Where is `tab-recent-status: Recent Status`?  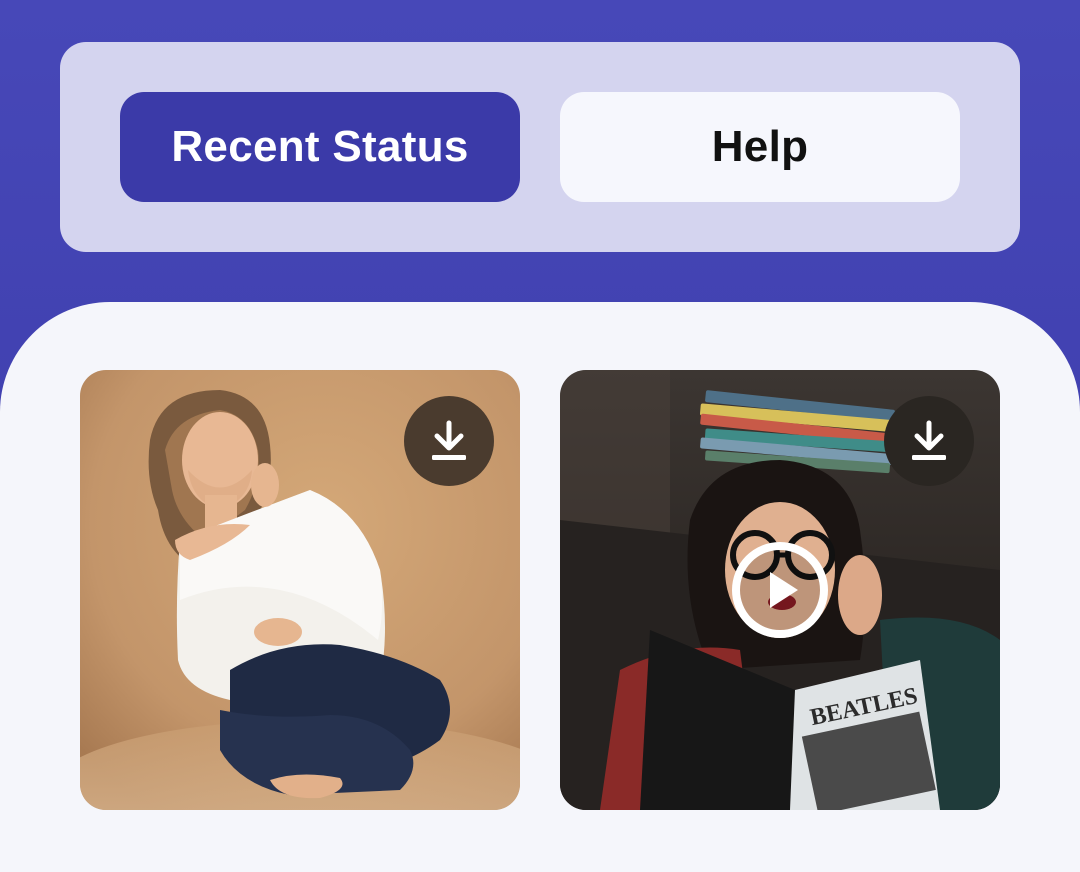
tab-recent-status: Recent Status is located at coordinates (320, 147).